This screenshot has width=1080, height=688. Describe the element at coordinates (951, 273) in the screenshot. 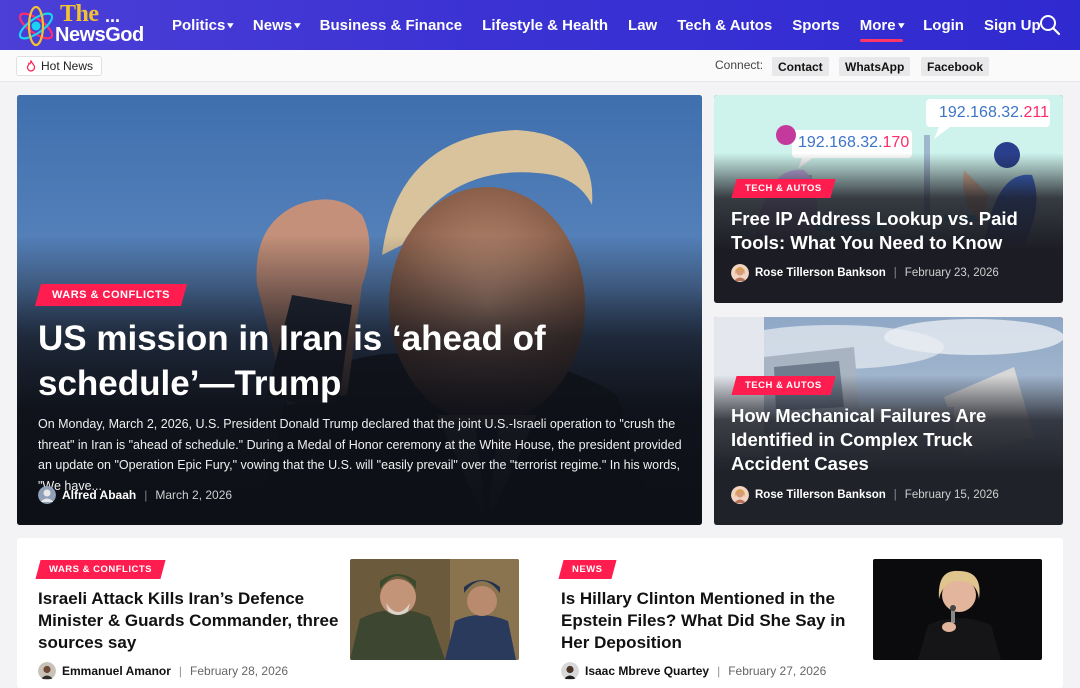

I see `post-date: February 23, 2026` at that location.